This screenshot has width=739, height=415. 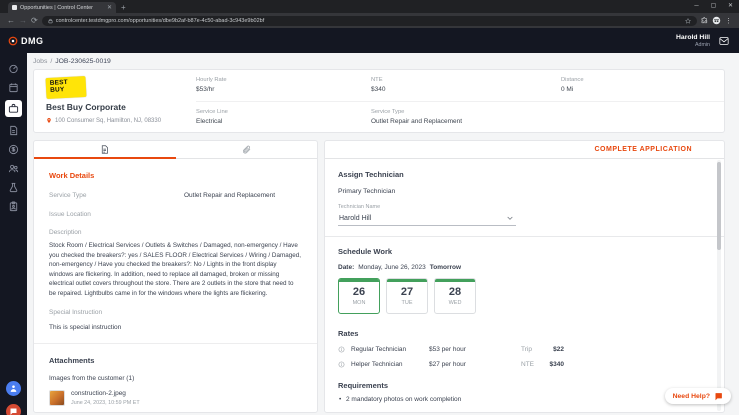 I want to click on primary-technician-label: Primary Technician, so click(x=367, y=191).